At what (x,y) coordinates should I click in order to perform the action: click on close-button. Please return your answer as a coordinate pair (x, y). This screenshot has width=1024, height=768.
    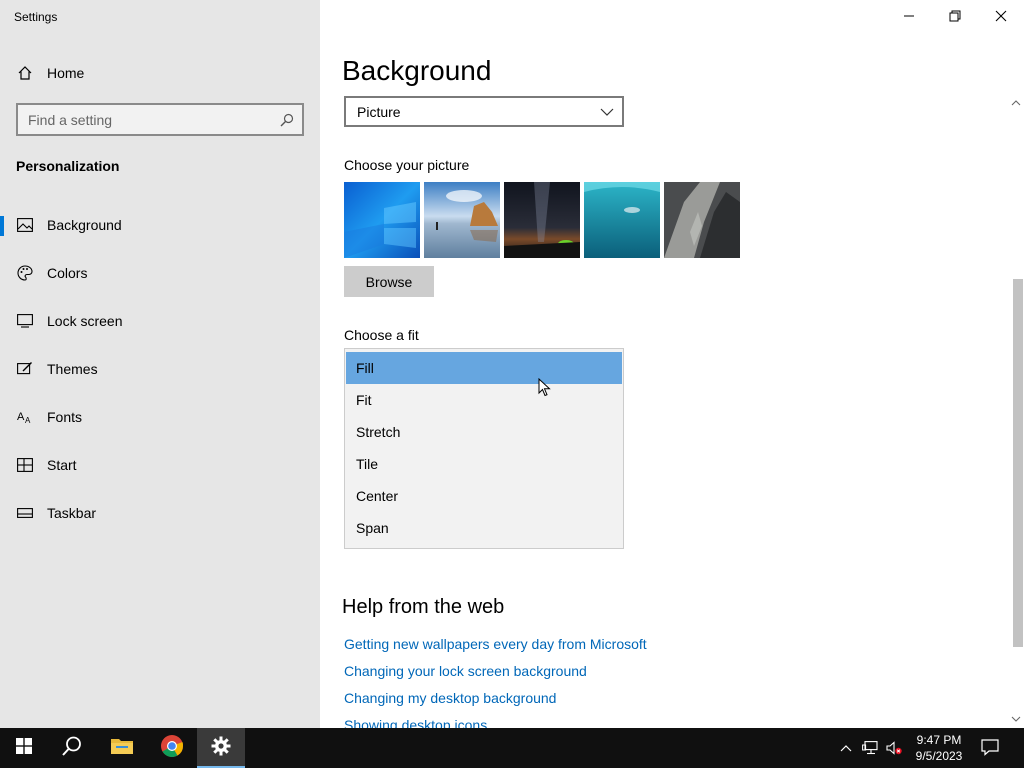
    Looking at the image, I should click on (1001, 16).